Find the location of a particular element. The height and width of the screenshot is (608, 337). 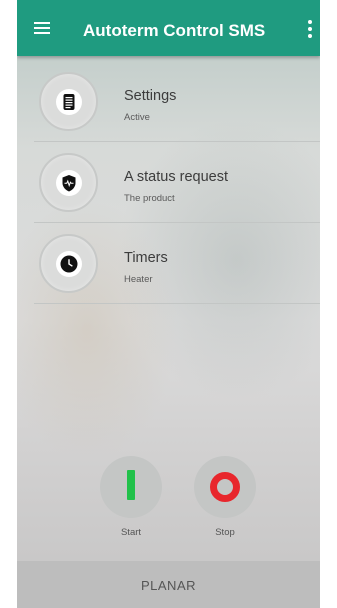

shield-pulse-icon is located at coordinates (68, 182).